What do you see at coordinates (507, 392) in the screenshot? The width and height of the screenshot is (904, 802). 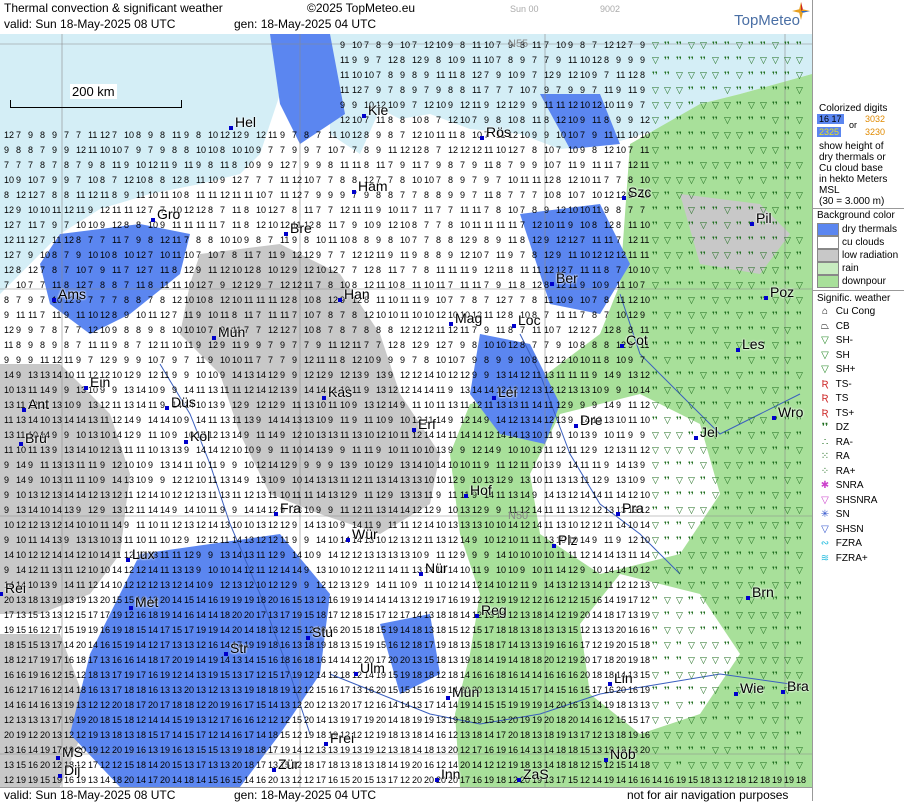 I see `city-label: Lei` at bounding box center [507, 392].